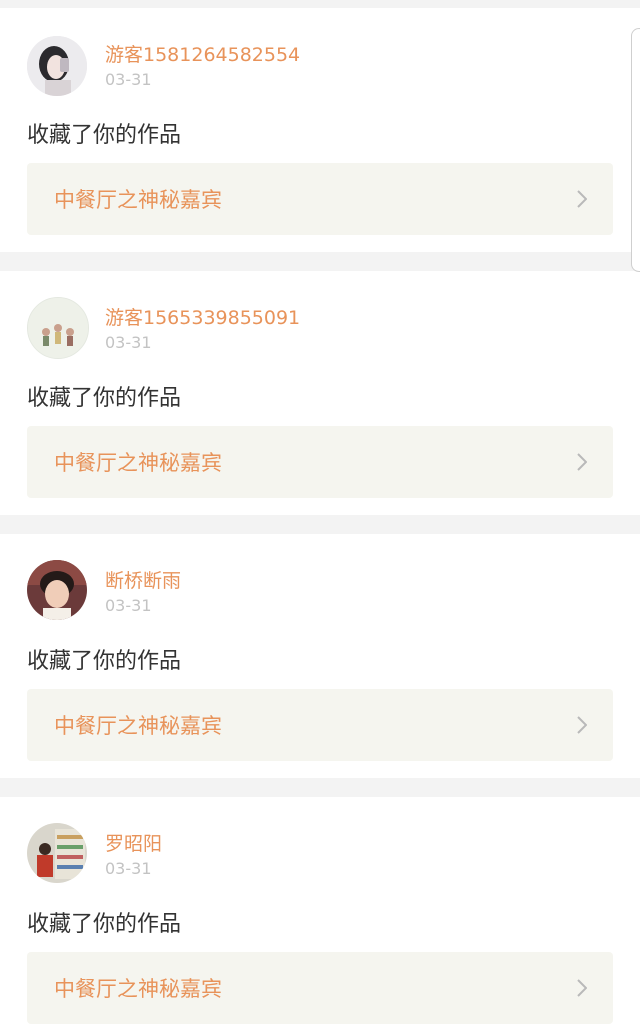 The height and width of the screenshot is (1025, 640). Describe the element at coordinates (202, 53) in the screenshot. I see `username: 游客1581264582554` at that location.